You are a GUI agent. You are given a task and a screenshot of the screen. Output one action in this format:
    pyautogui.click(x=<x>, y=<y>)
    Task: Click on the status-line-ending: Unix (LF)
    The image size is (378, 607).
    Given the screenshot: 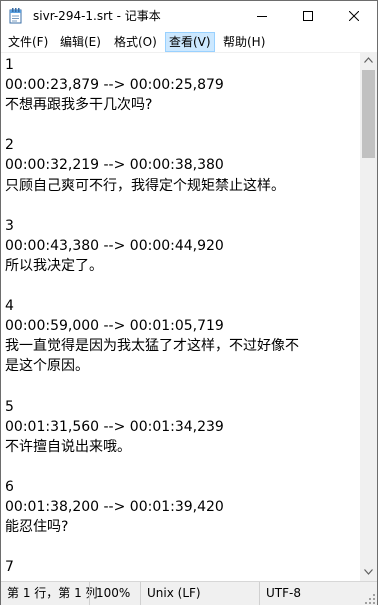 What is the action you would take?
    pyautogui.click(x=195, y=593)
    